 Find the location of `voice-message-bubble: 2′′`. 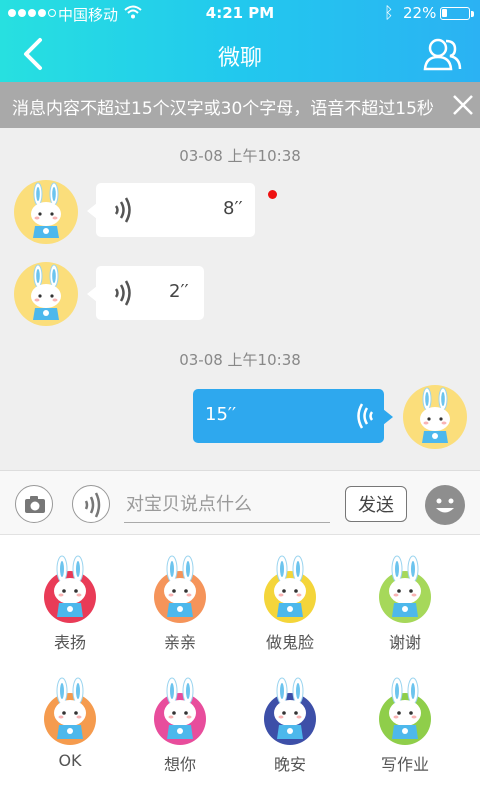

voice-message-bubble: 2′′ is located at coordinates (145, 293).